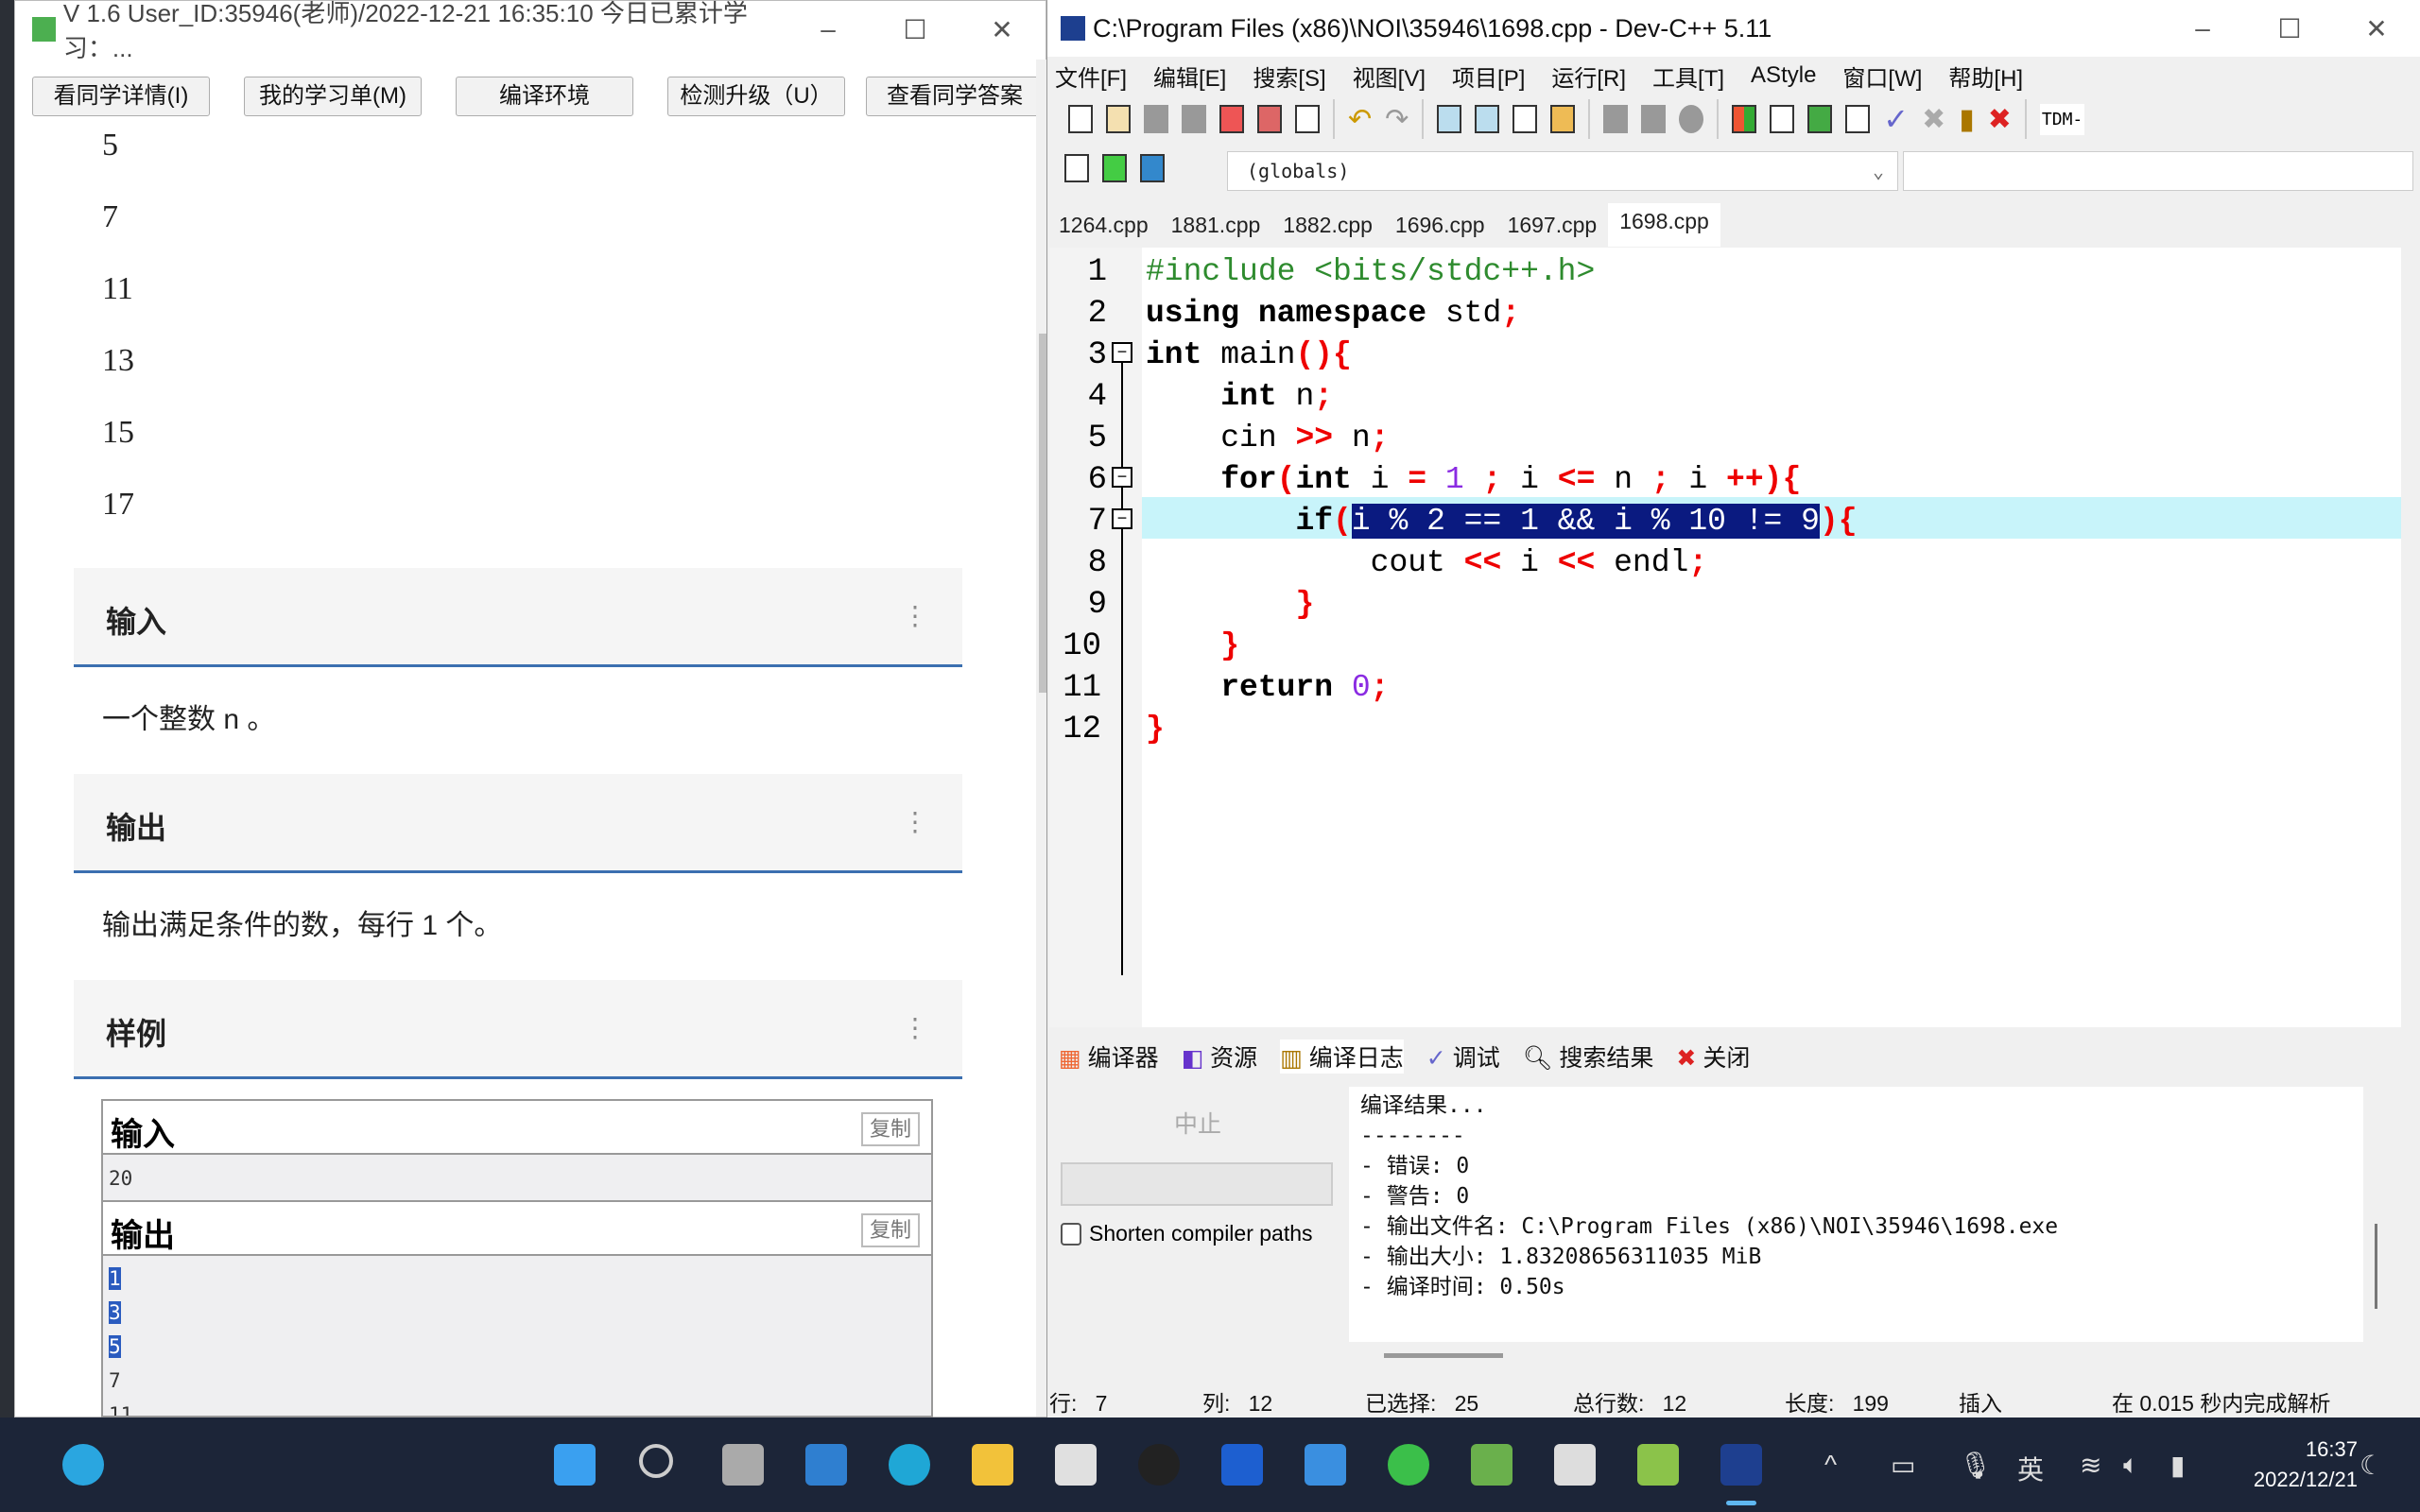  Describe the element at coordinates (890, 1230) in the screenshot. I see `copy-output-button: 复制` at that location.